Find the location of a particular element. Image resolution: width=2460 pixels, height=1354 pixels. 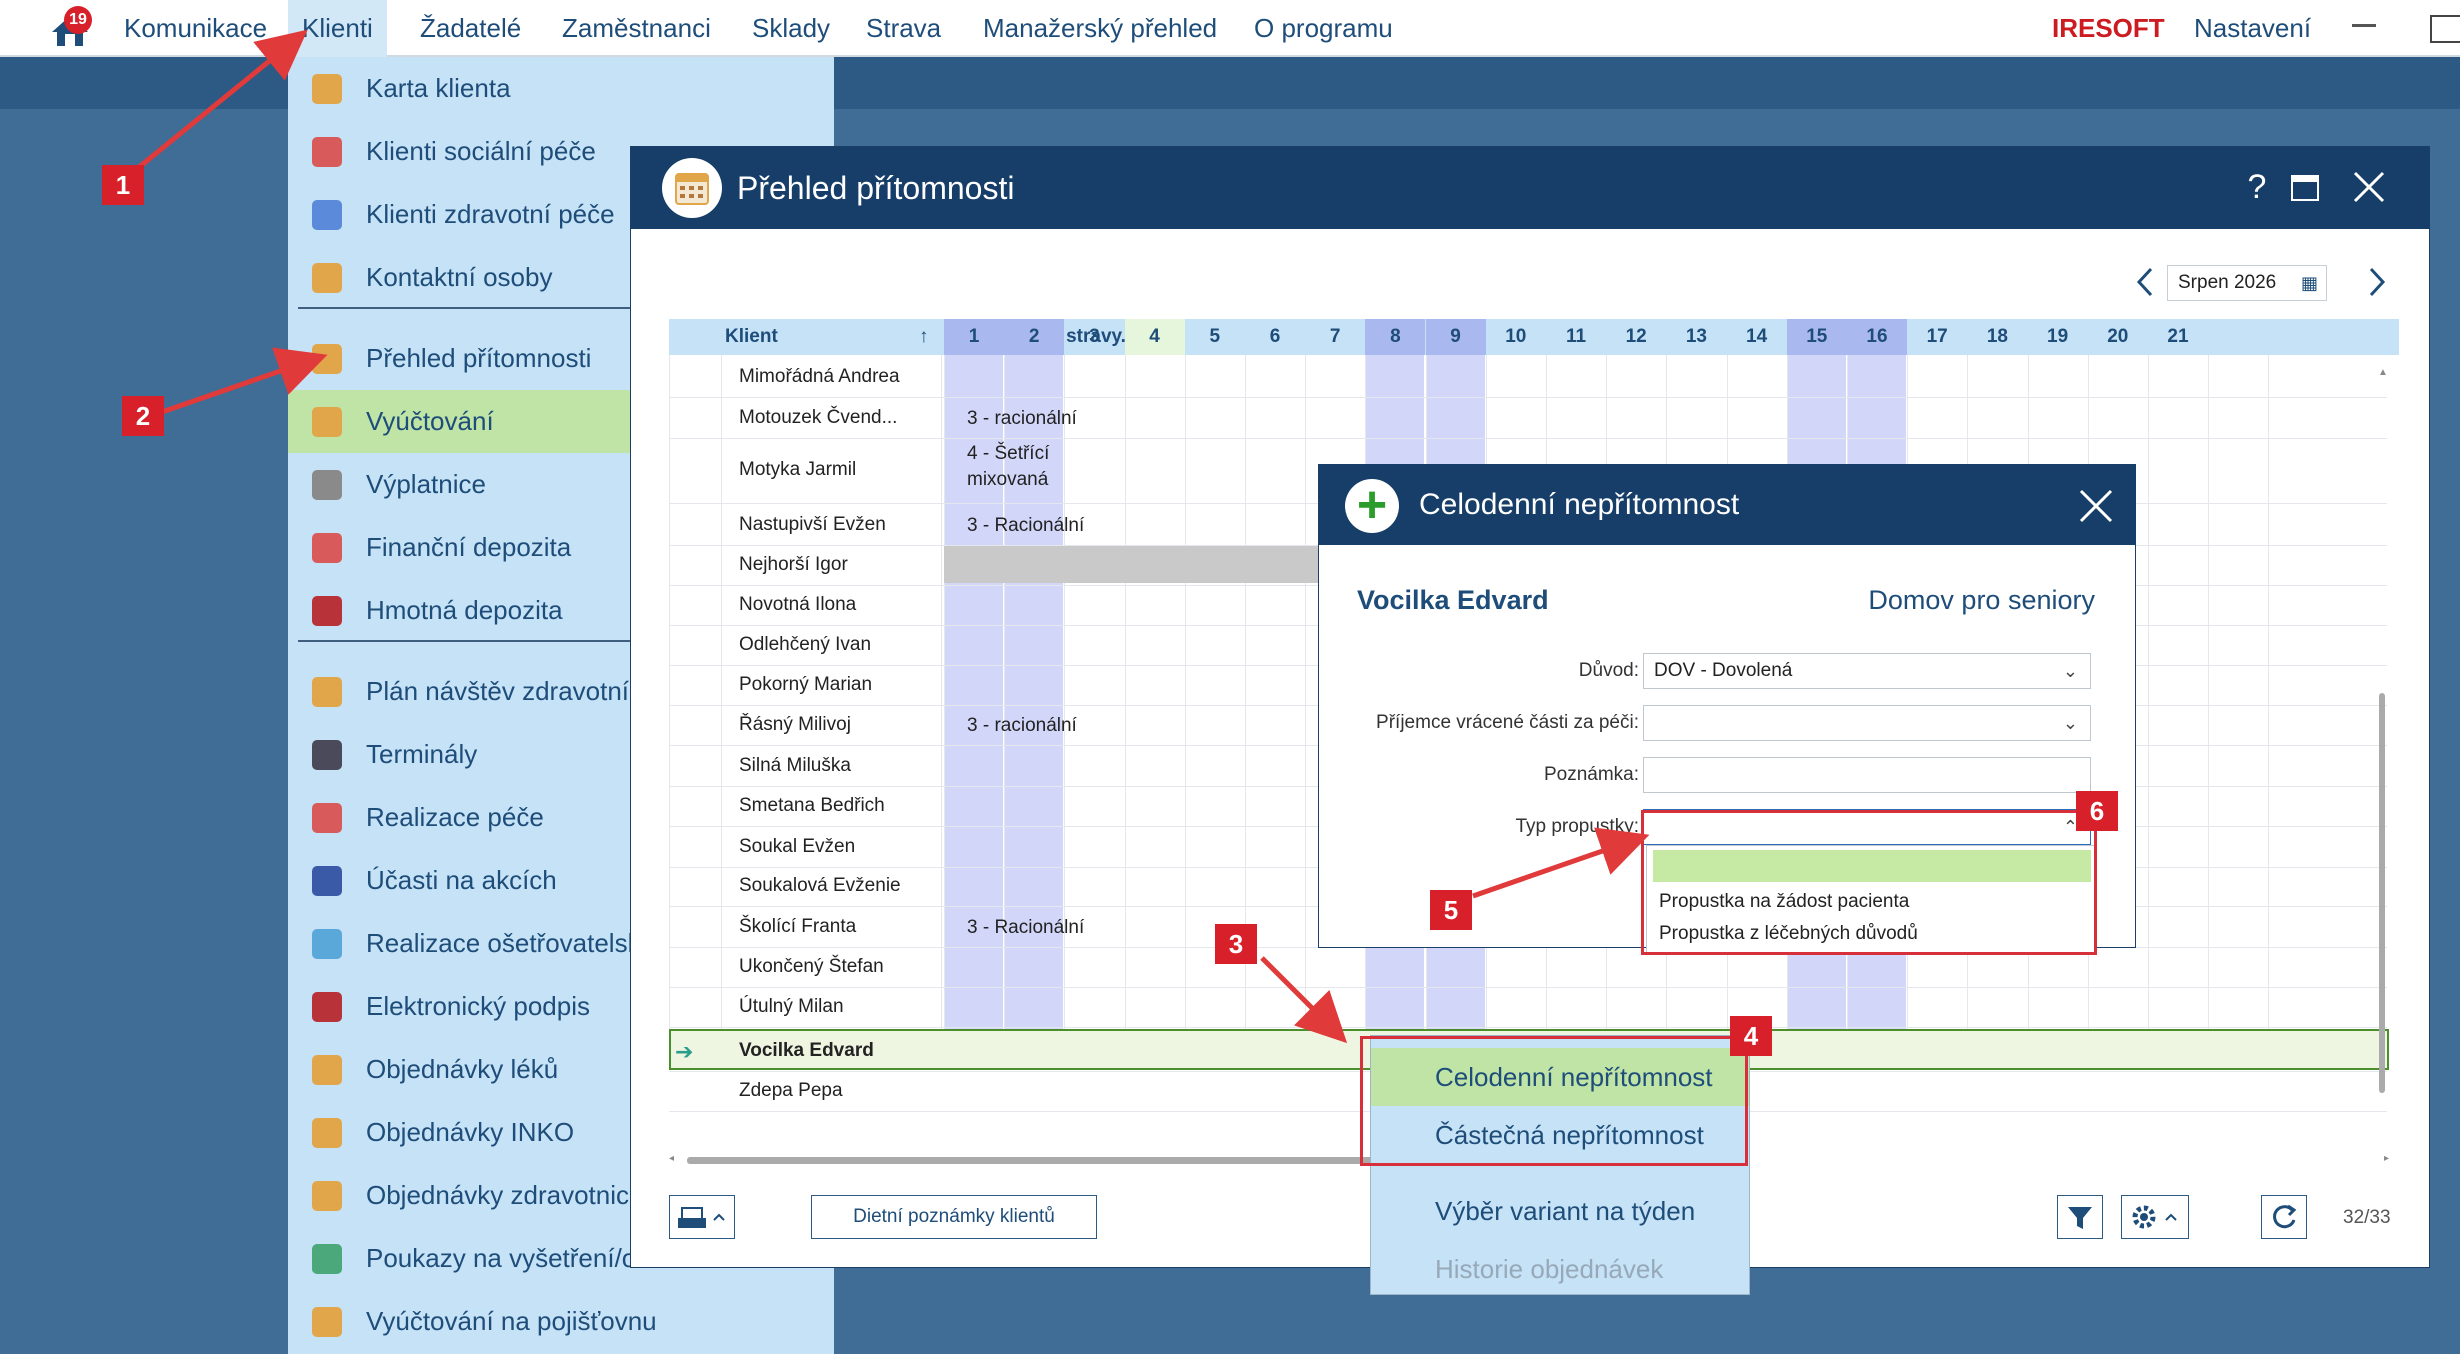

callout-3: 3 is located at coordinates (1236, 944).